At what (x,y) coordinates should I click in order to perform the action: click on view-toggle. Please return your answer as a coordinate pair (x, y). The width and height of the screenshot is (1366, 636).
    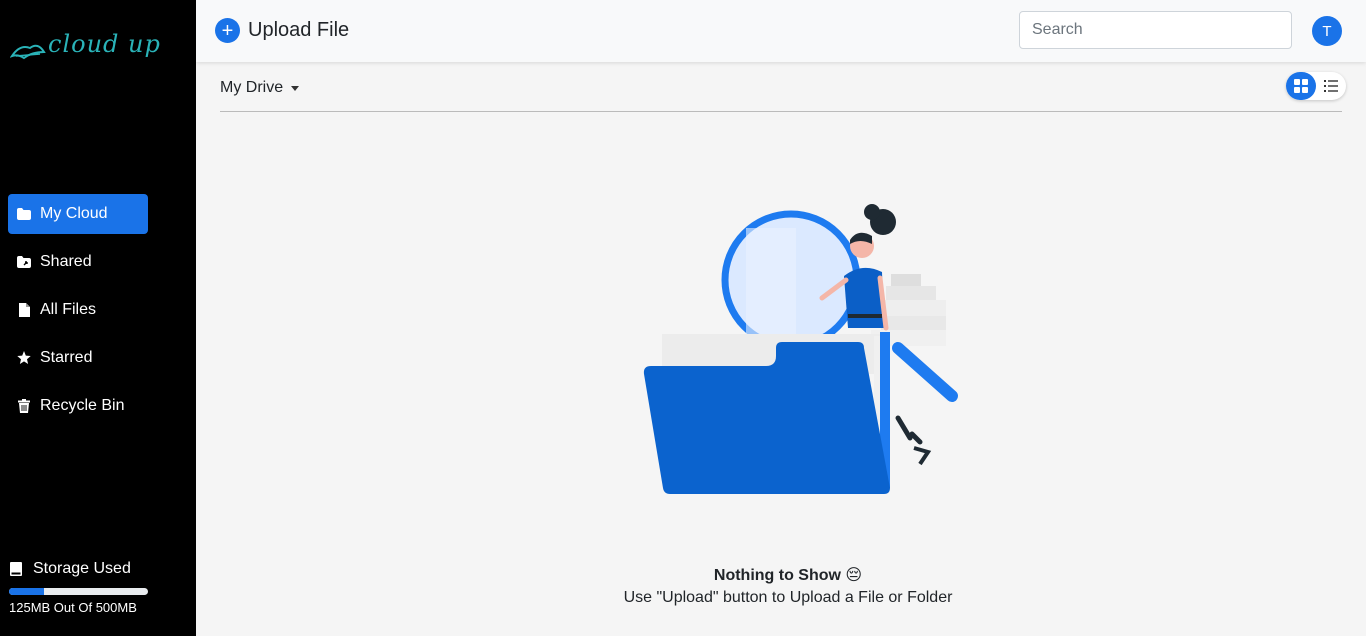
    Looking at the image, I should click on (1316, 86).